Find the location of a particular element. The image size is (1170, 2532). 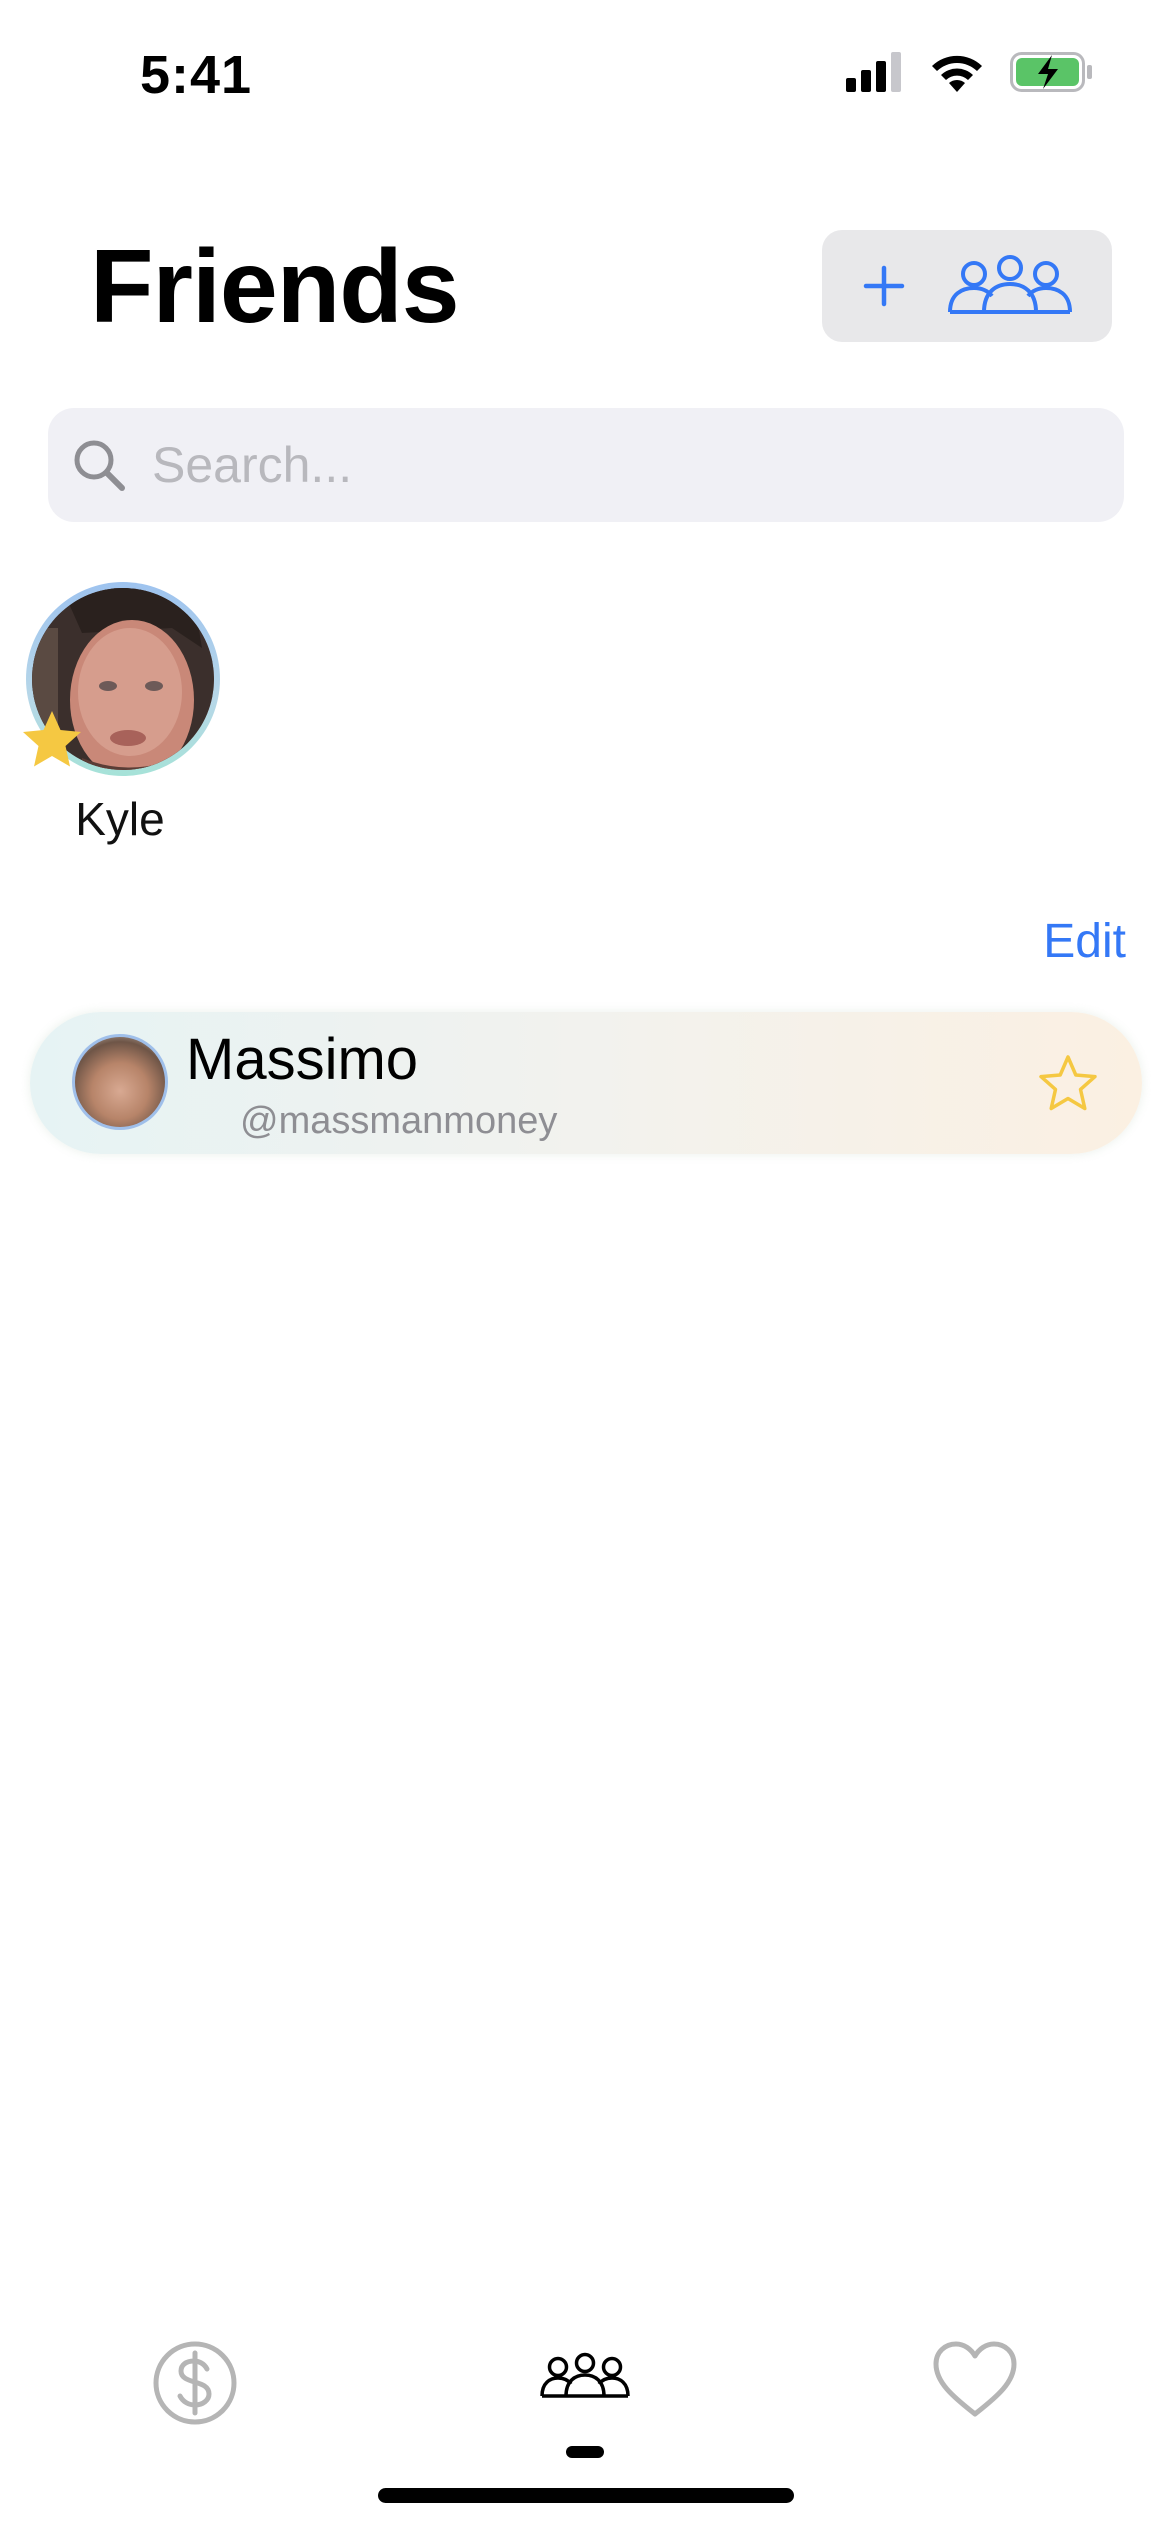

cellular-signal-icon is located at coordinates (873, 72).